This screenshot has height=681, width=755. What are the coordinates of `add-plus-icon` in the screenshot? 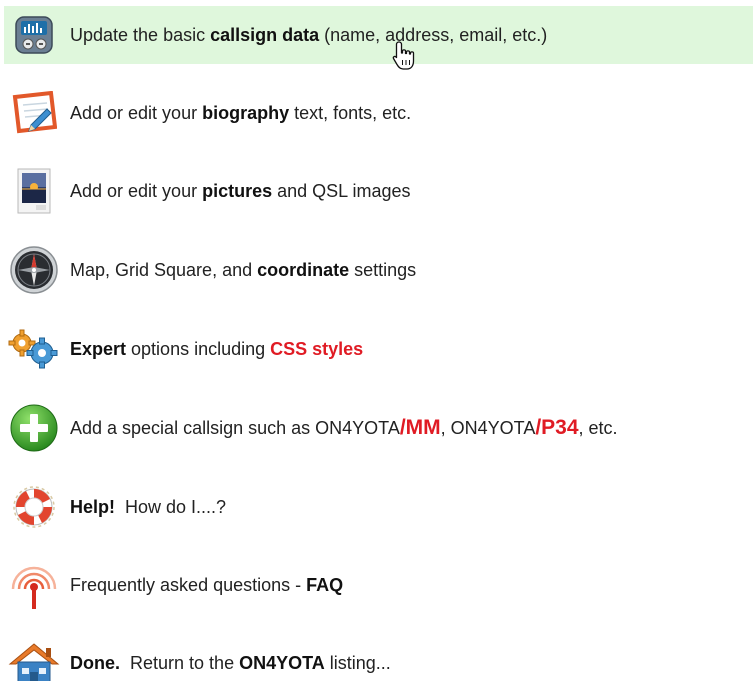 It's located at (34, 428).